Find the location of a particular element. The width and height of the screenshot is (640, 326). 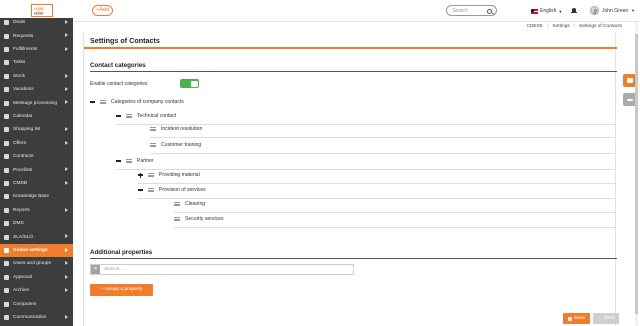

tree-node-label: Technical contact is located at coordinates (156, 116).